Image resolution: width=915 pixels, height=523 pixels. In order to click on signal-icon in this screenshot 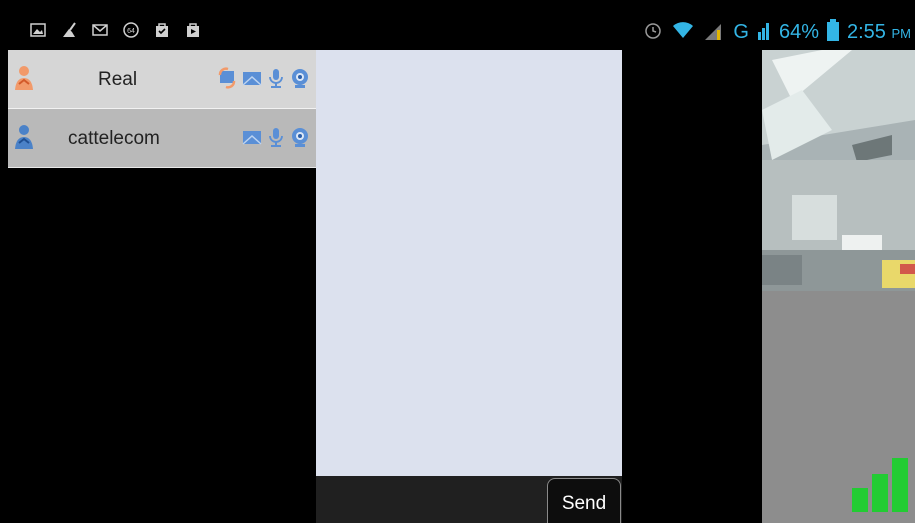, I will do `click(714, 32)`.